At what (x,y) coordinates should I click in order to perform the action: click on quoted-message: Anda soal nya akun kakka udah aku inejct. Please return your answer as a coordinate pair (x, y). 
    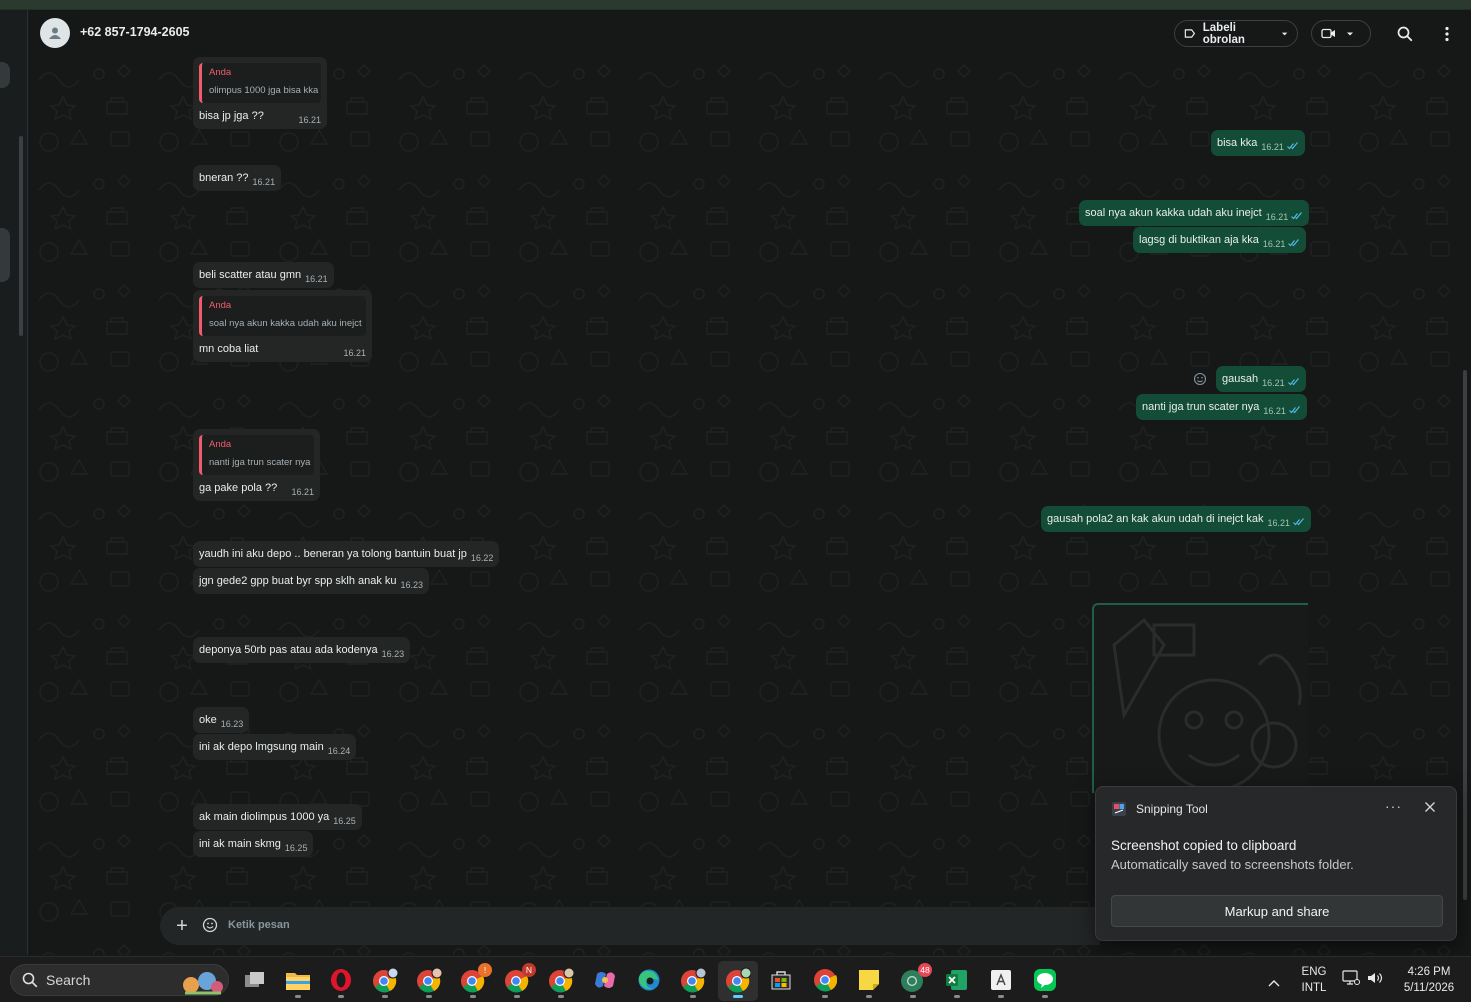
    Looking at the image, I should click on (282, 316).